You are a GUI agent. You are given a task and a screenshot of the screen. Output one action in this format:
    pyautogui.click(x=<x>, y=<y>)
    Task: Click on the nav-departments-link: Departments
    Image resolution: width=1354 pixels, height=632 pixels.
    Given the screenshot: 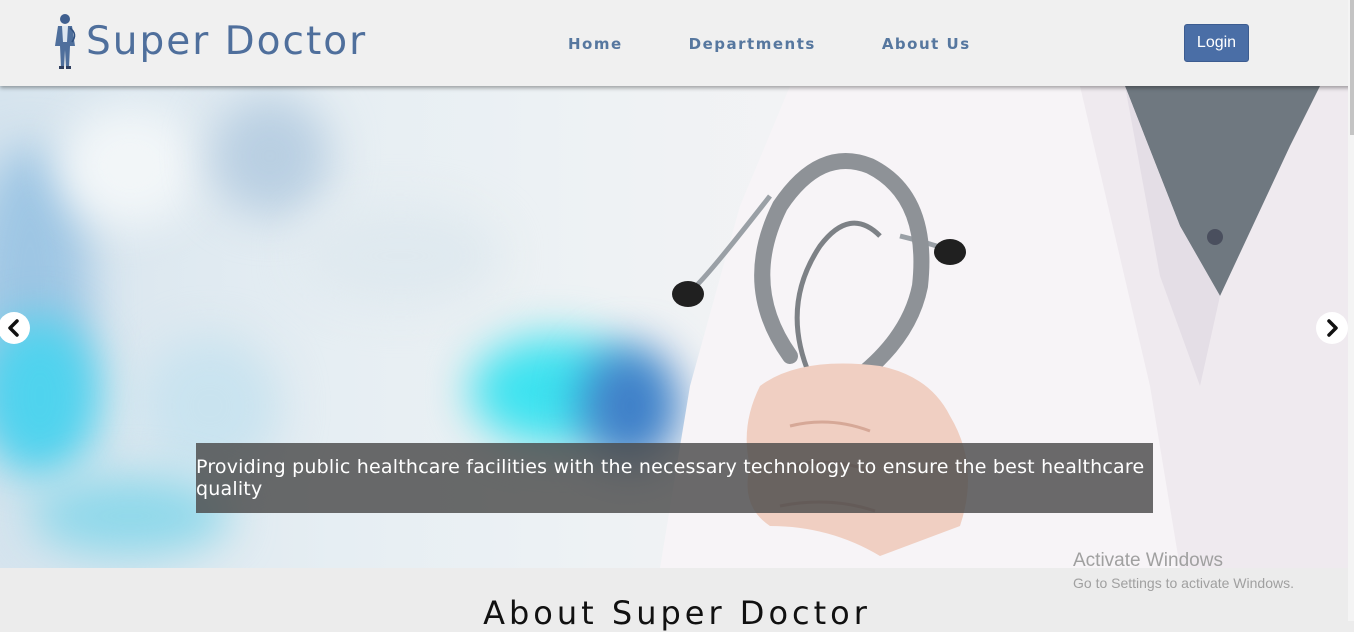 What is the action you would take?
    pyautogui.click(x=752, y=44)
    